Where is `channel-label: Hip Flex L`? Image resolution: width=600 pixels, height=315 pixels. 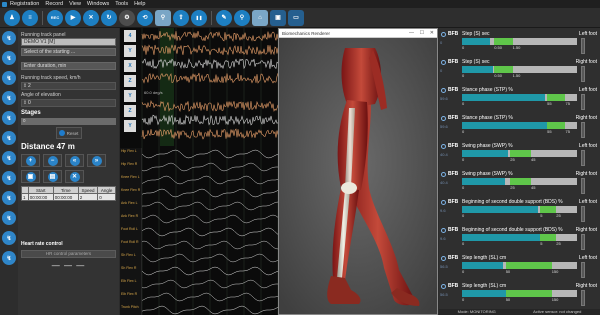
channel-label: Hip Flex L is located at coordinates (131, 154).